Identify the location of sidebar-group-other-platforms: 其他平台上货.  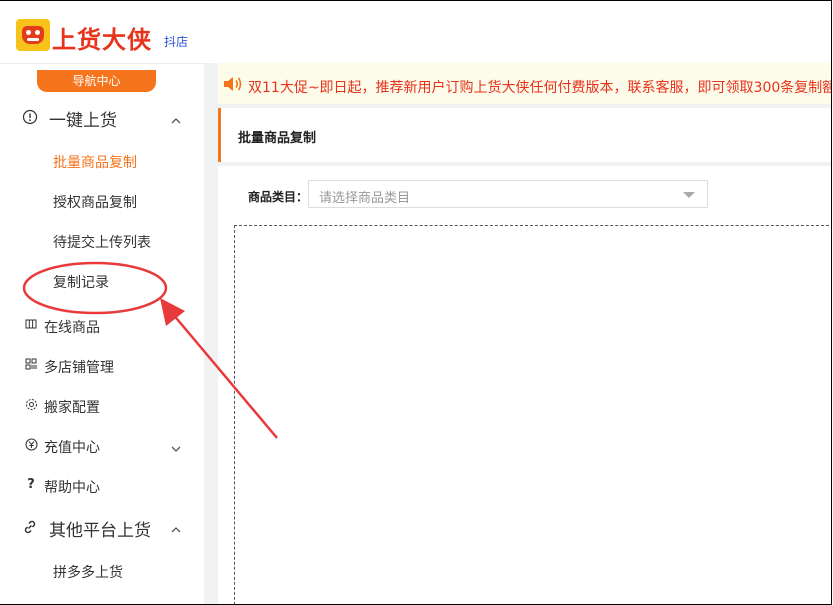
(102, 528).